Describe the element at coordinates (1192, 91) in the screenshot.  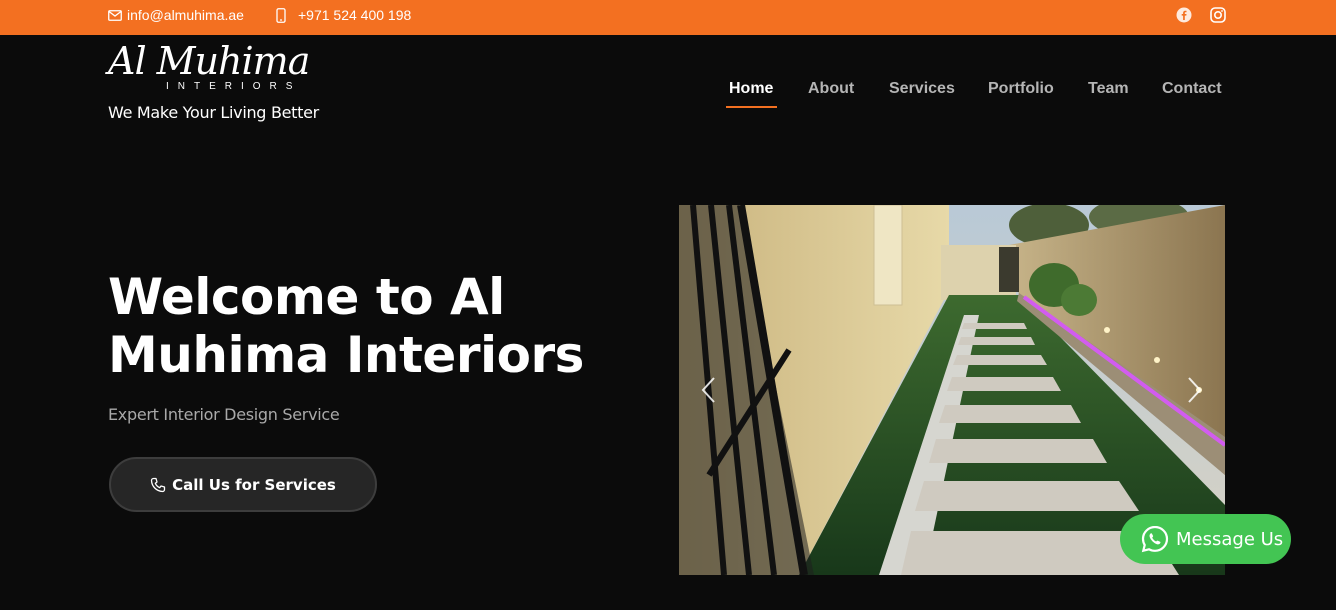
I see `nav-contact: Contact` at that location.